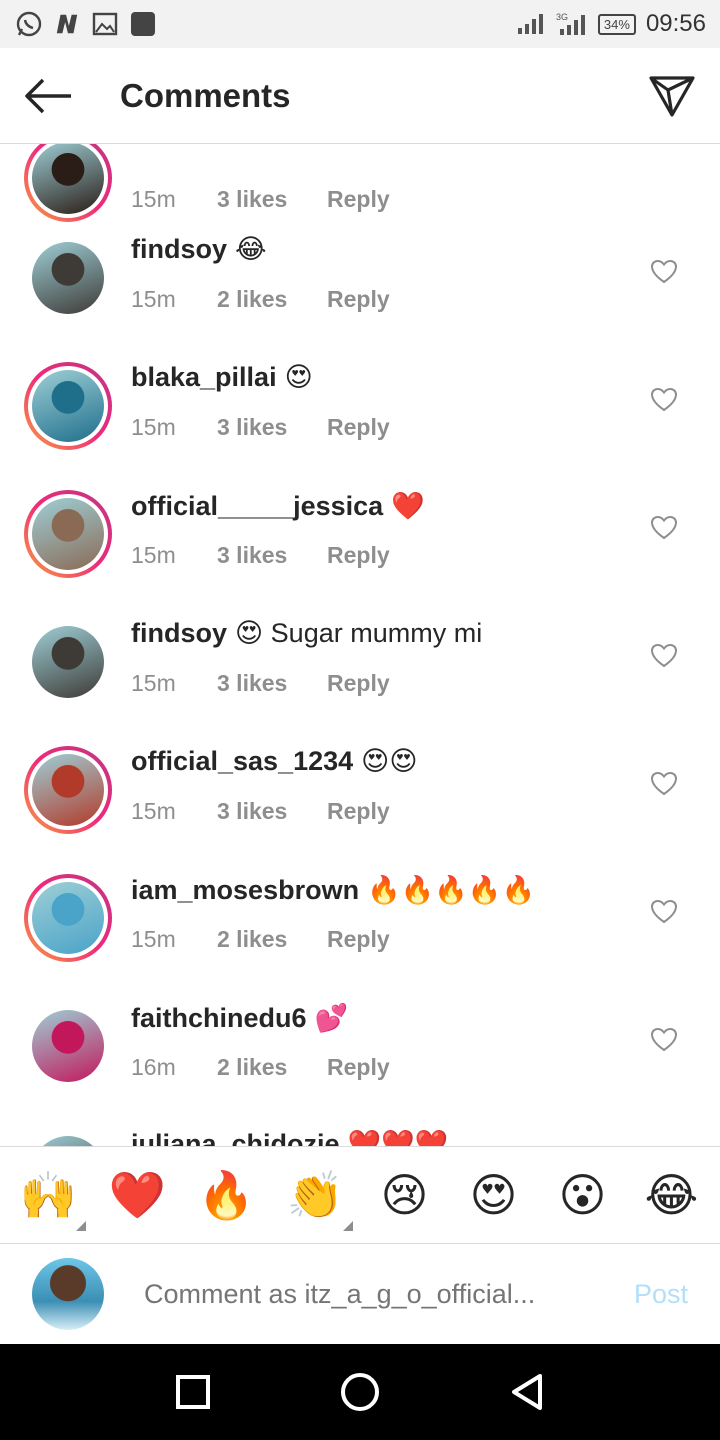 Image resolution: width=720 pixels, height=1440 pixels. What do you see at coordinates (360, 1052) in the screenshot?
I see `comment-row: faithchinedu6 💕 16m 2 likes Reply` at bounding box center [360, 1052].